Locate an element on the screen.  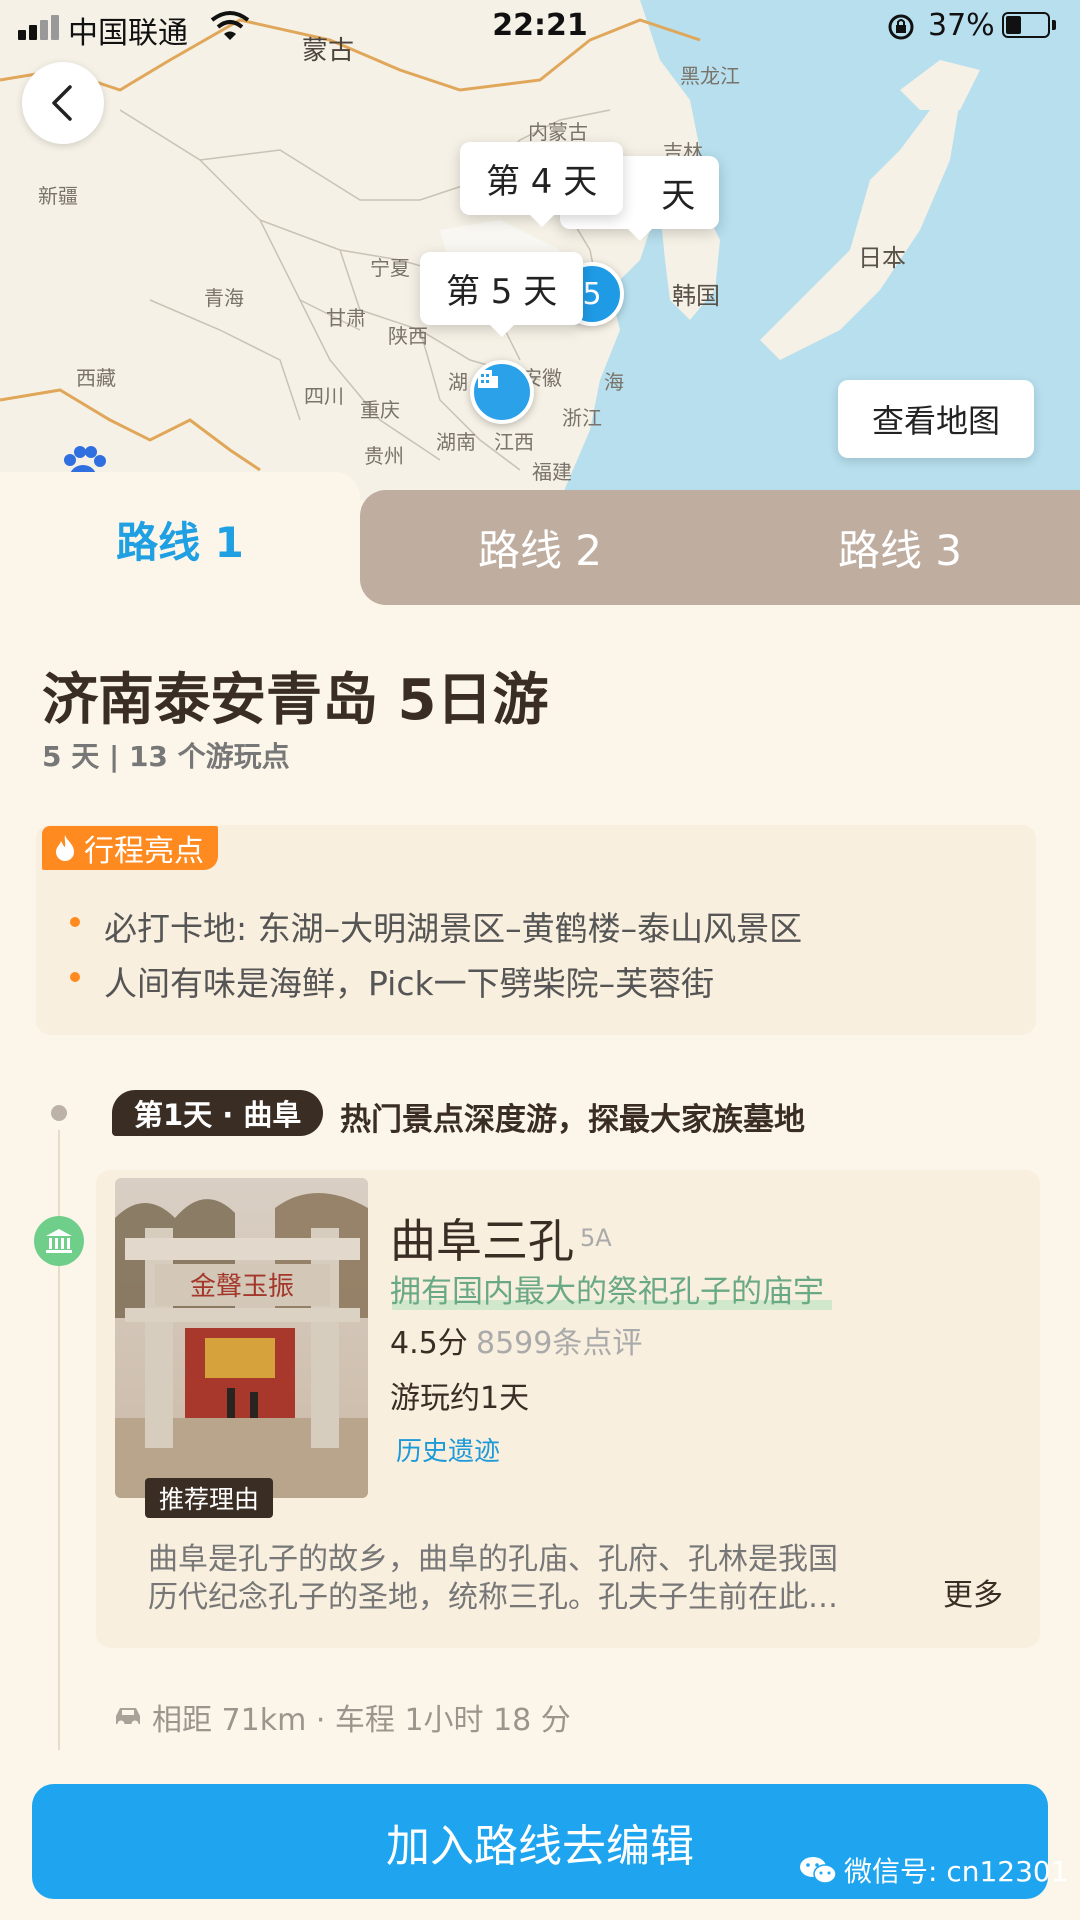
map-label: 黑龙江 is located at coordinates (710, 76).